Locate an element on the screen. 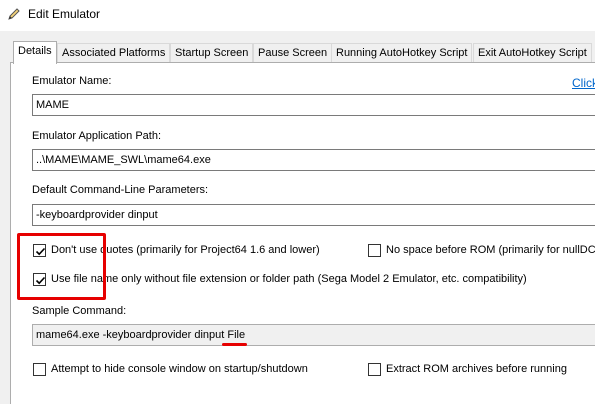 This screenshot has height=404, width=595. tab-pause-screen: Pause Screen is located at coordinates (293, 53).